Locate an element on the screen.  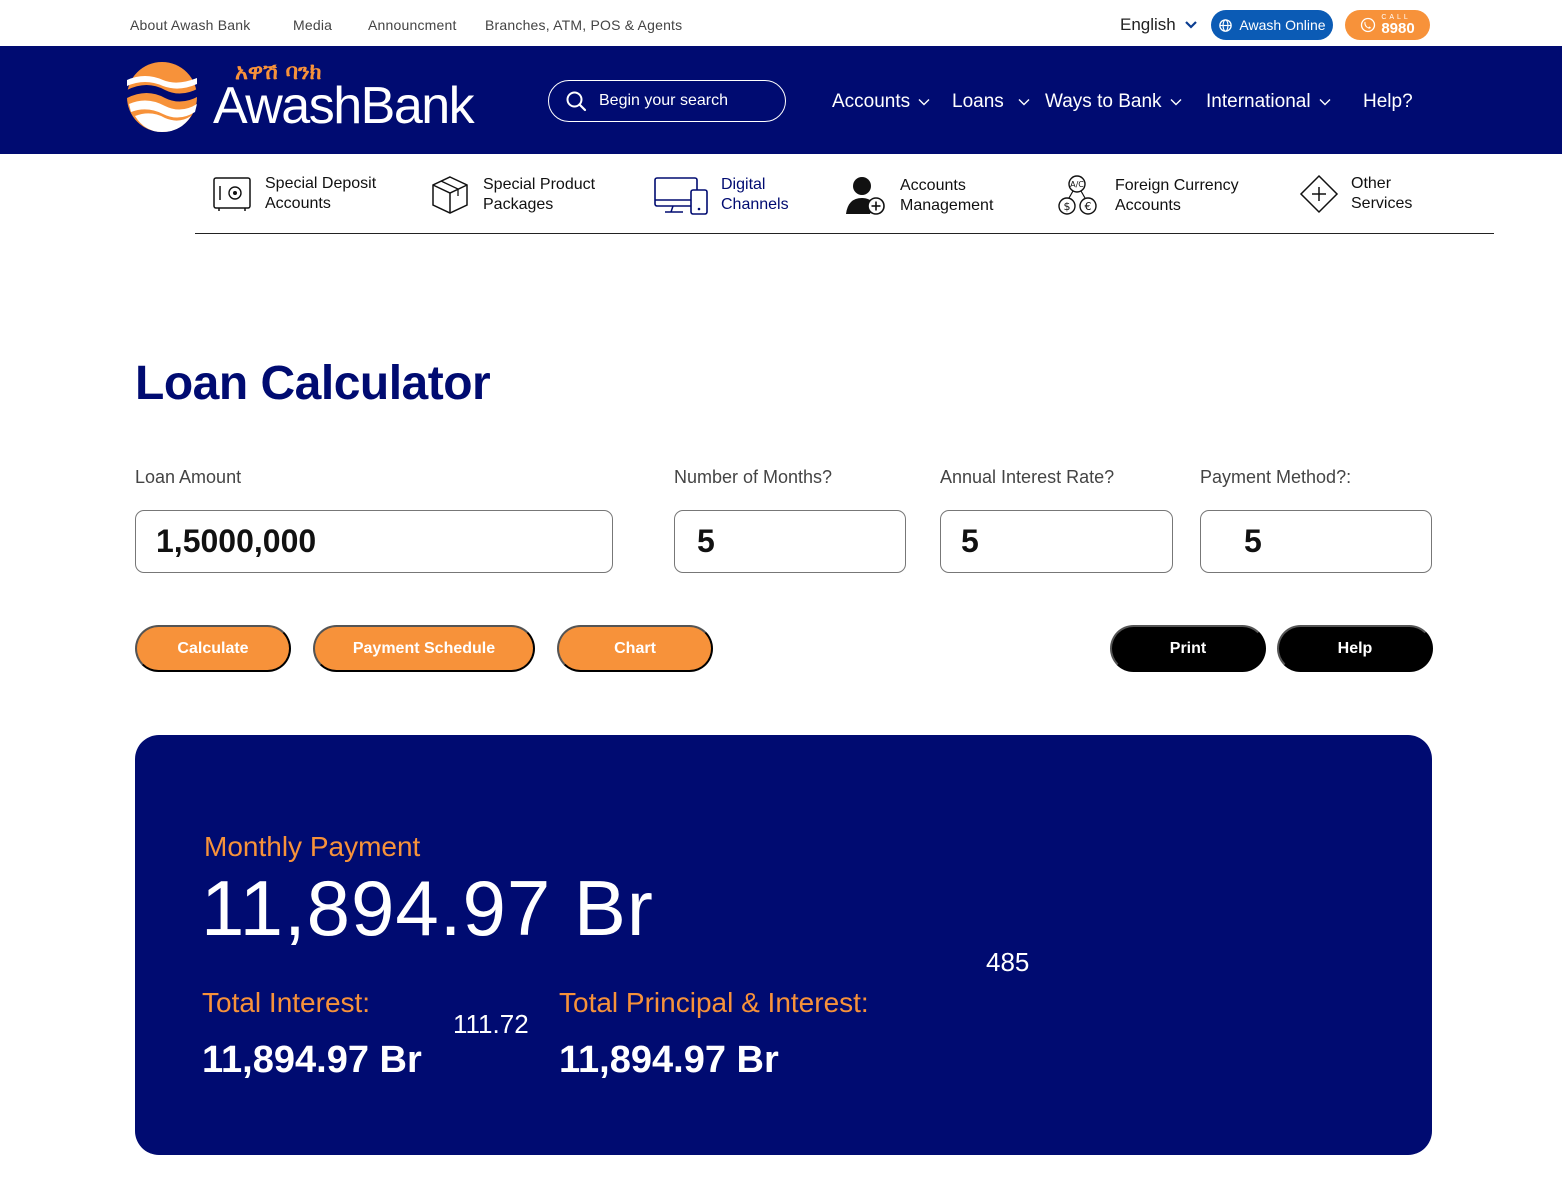
plus-diamond-icon is located at coordinates (1319, 194).